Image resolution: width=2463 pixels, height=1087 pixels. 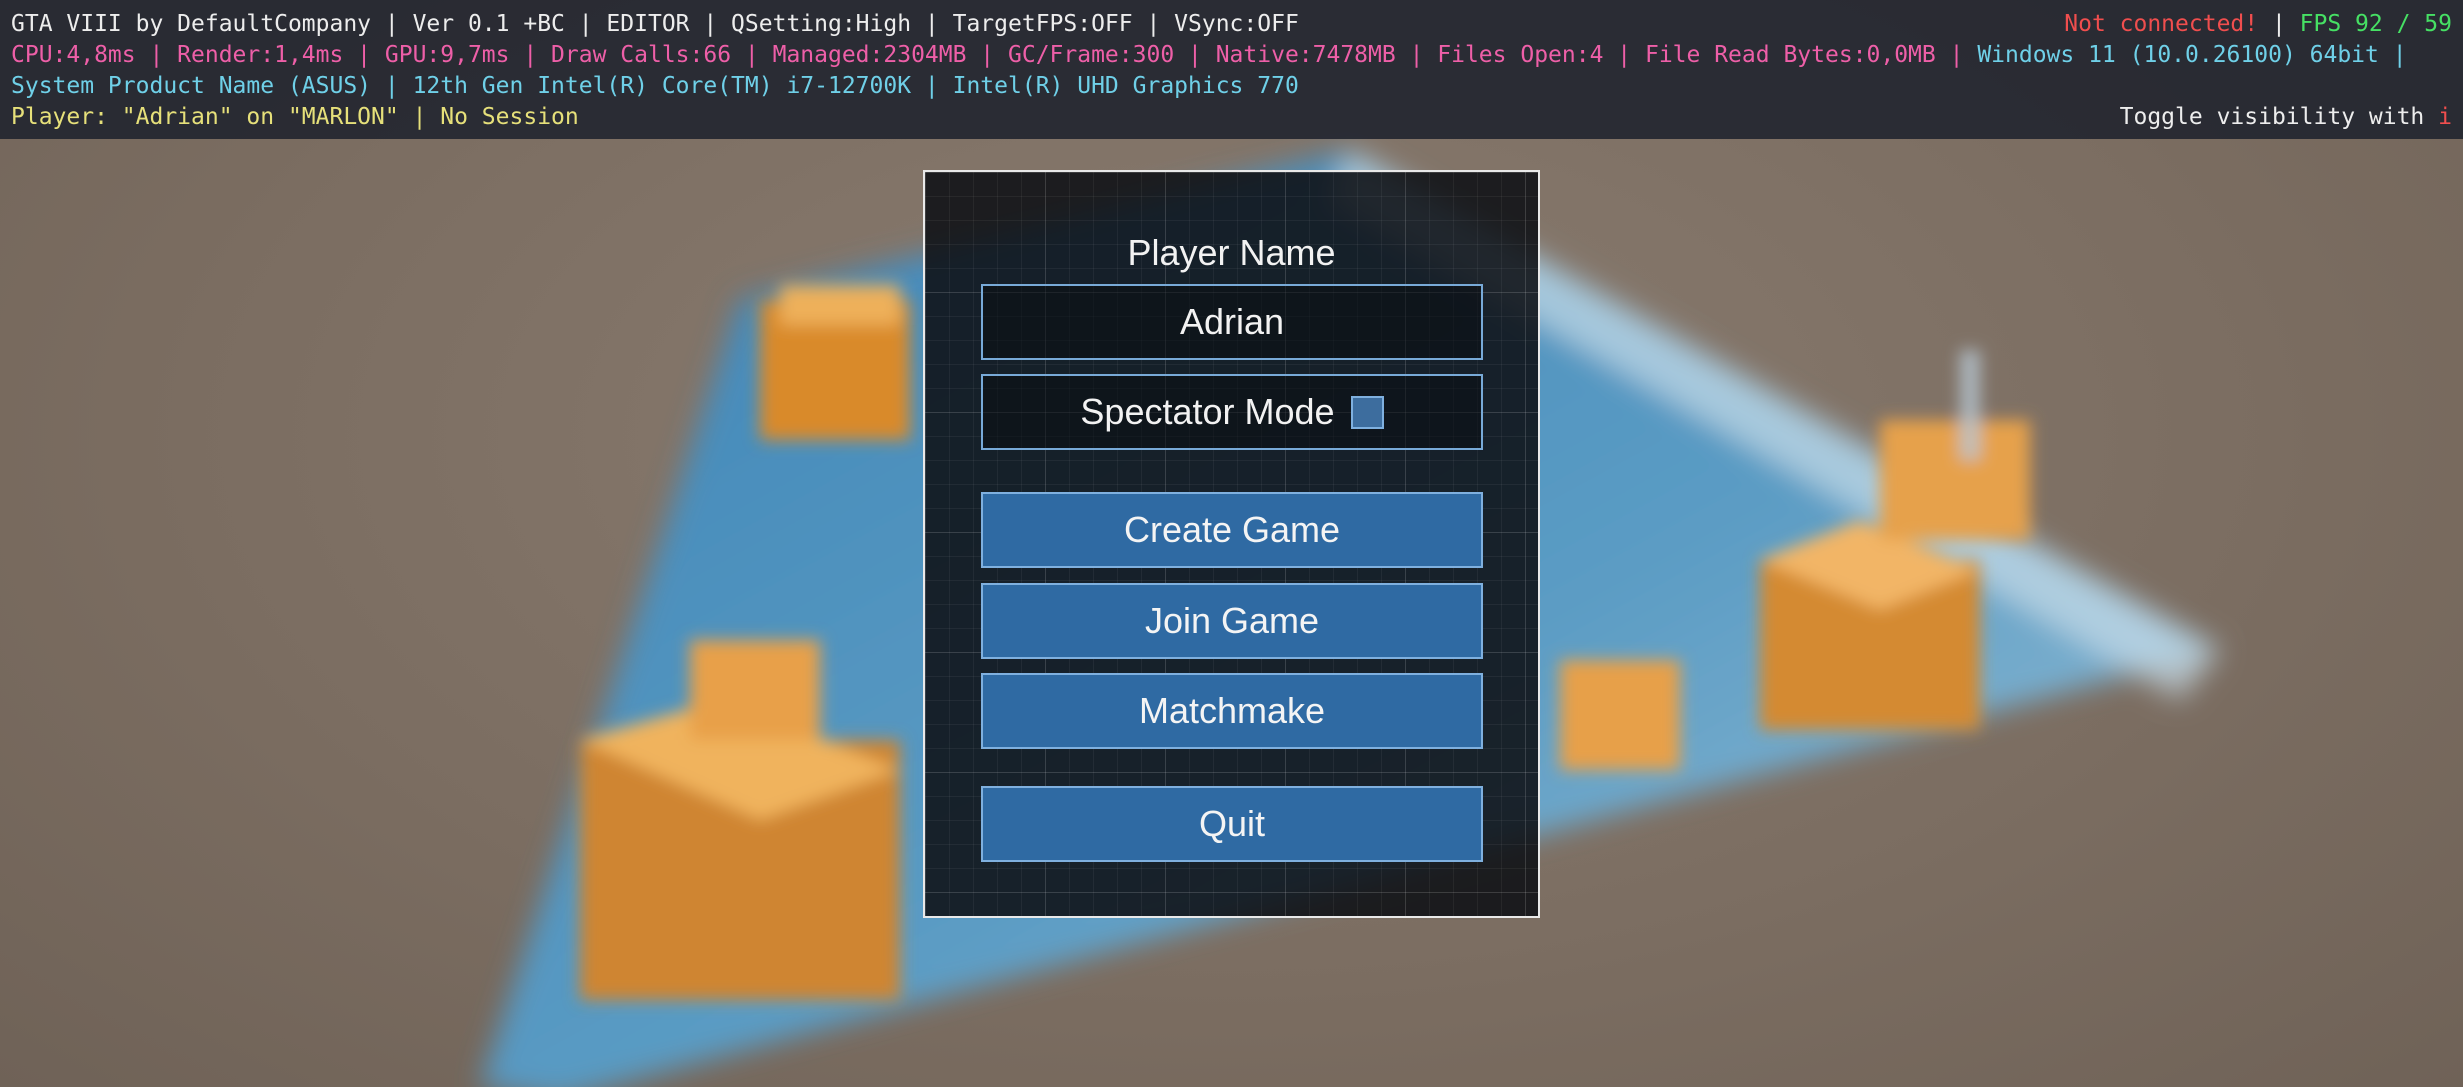 I want to click on player-name-title: Player Name, so click(x=1231, y=252).